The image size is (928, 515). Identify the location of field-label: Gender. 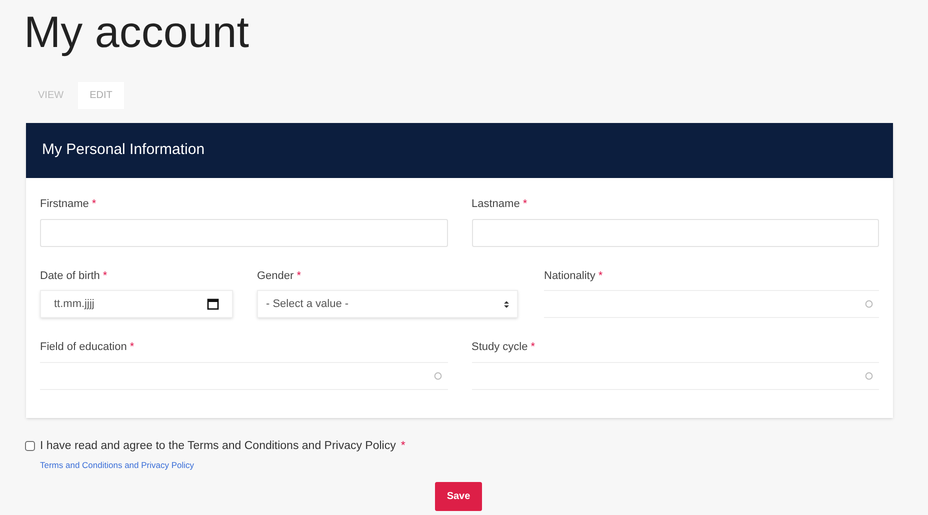
(275, 276).